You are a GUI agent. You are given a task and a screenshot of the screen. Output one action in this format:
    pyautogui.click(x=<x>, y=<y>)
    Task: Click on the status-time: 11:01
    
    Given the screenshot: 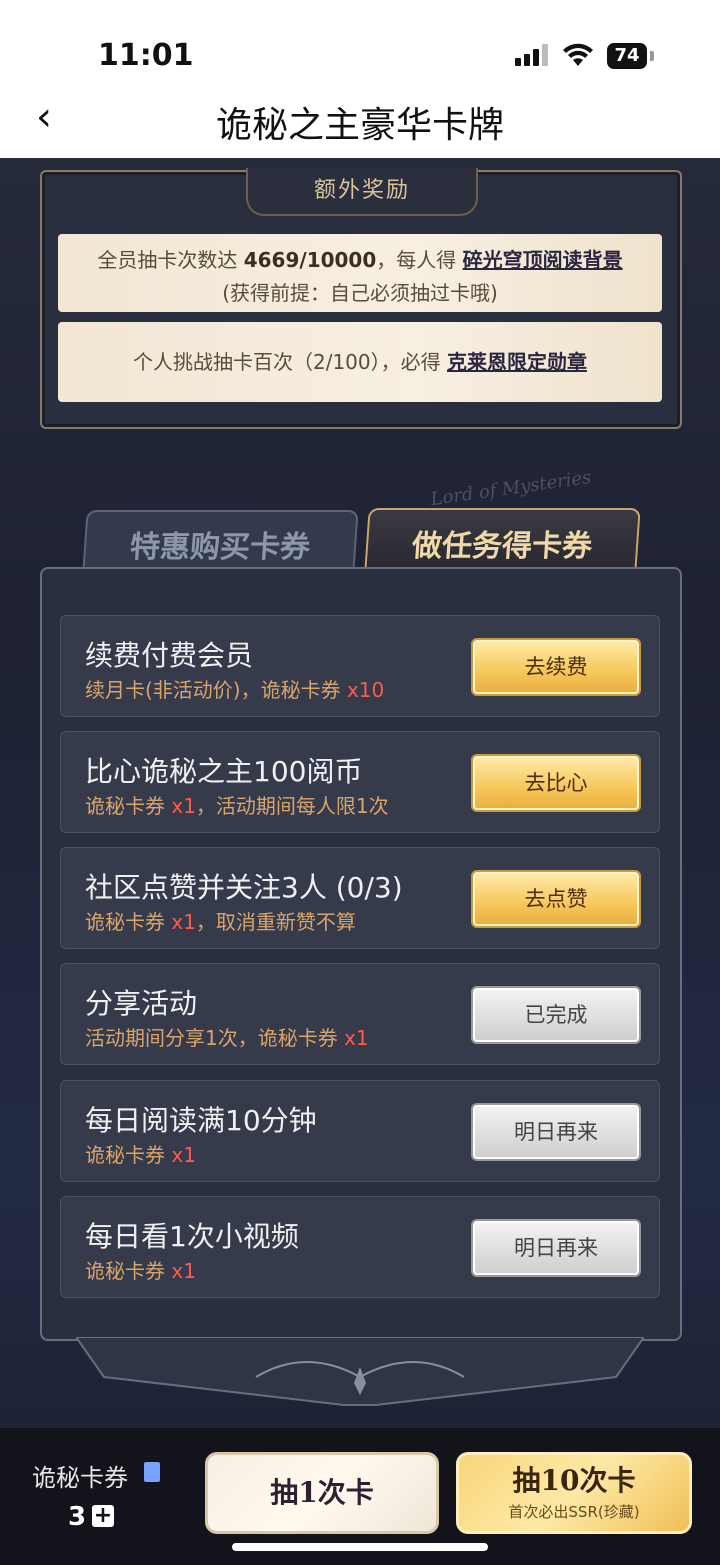 What is the action you would take?
    pyautogui.click(x=146, y=55)
    